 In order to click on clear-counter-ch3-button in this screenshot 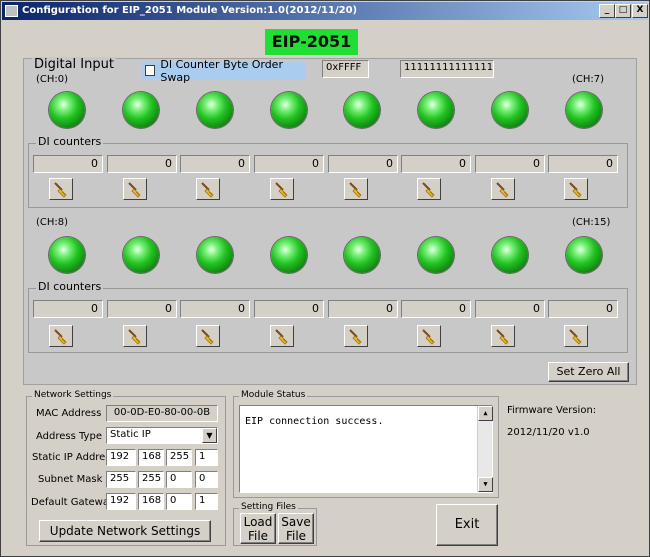, I will do `click(282, 189)`.